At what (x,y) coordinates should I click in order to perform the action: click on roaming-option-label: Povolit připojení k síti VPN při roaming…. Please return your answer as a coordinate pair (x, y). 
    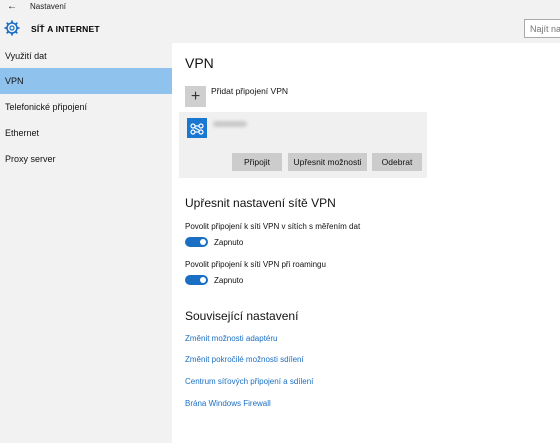
    Looking at the image, I should click on (255, 264).